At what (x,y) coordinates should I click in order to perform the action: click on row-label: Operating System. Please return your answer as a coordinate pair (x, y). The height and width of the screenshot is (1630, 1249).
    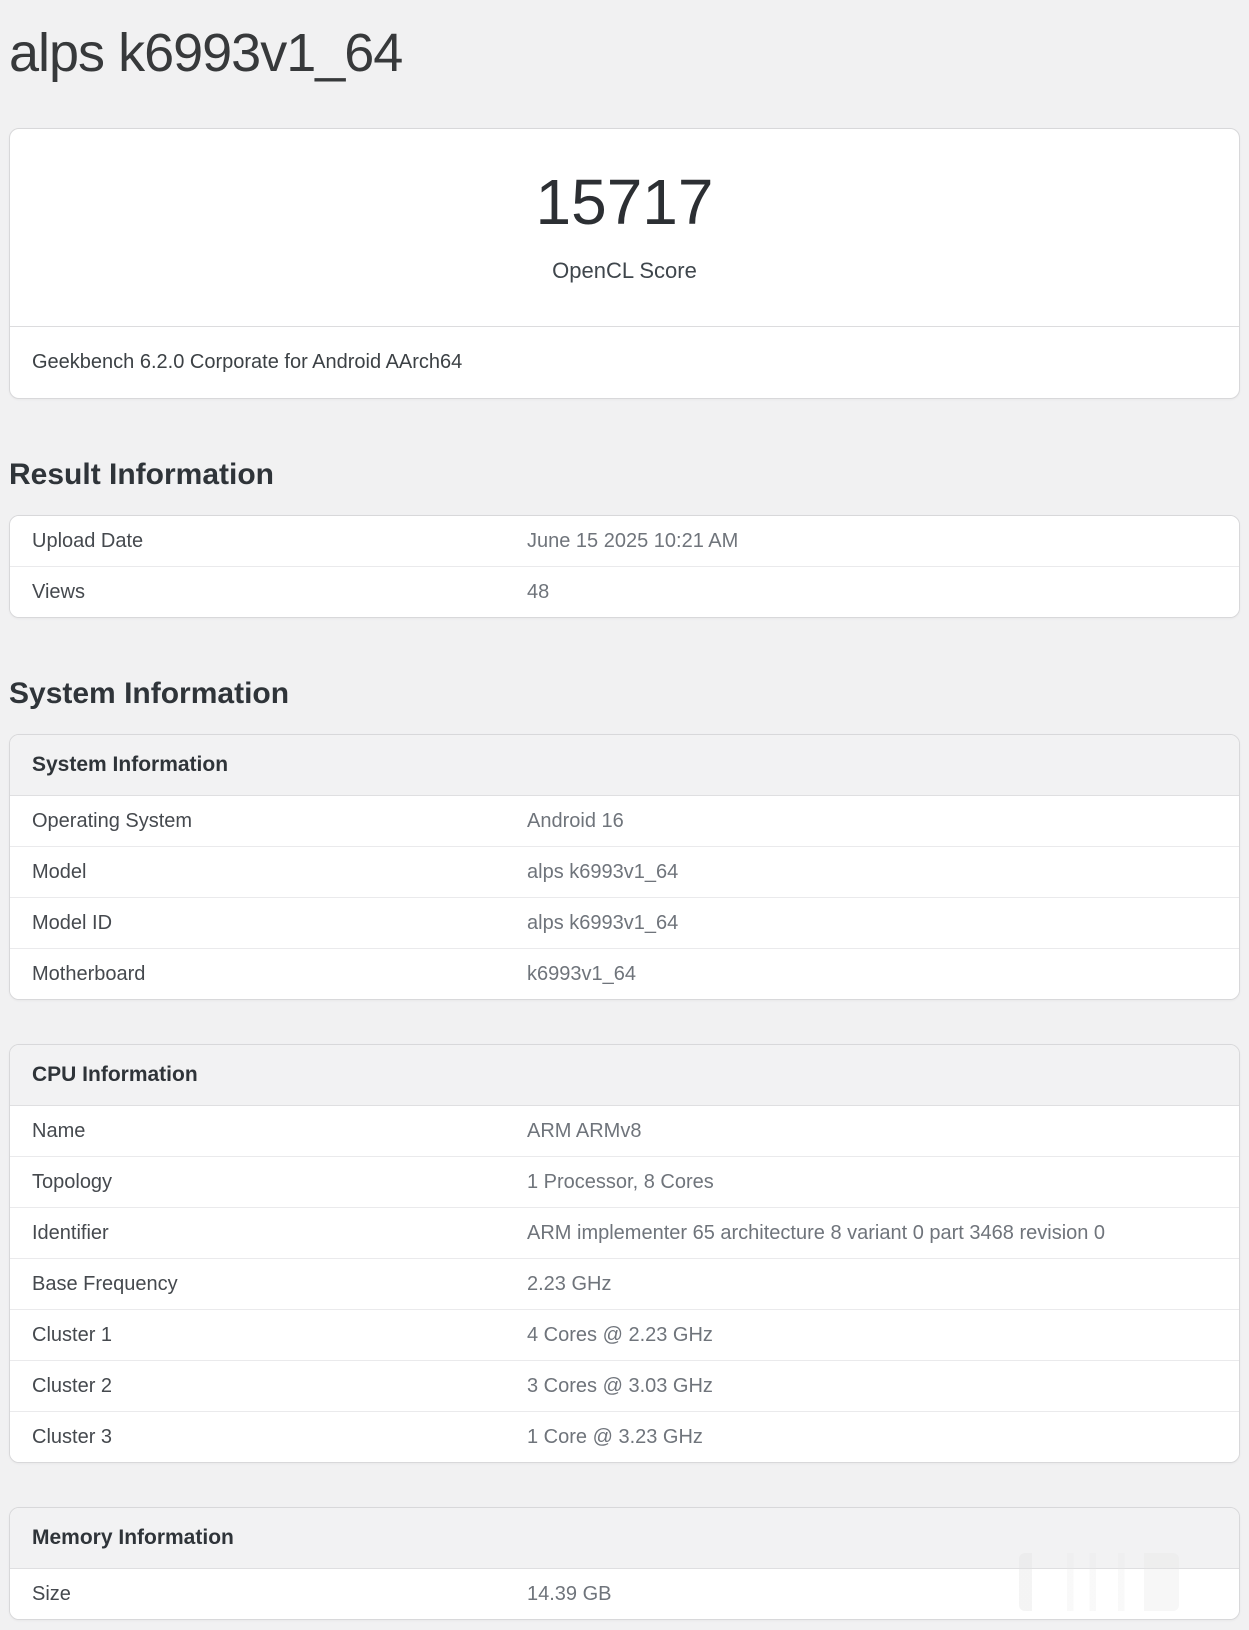
    Looking at the image, I should click on (112, 821).